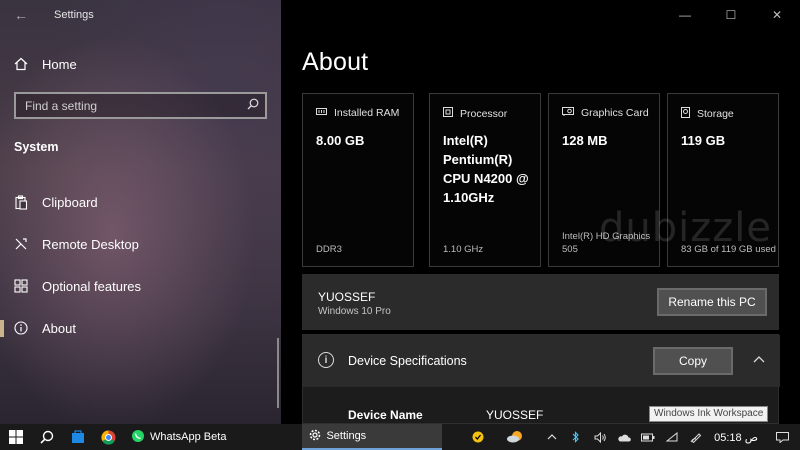 Image resolution: width=800 pixels, height=450 pixels. I want to click on onedrive-icon, so click(624, 437).